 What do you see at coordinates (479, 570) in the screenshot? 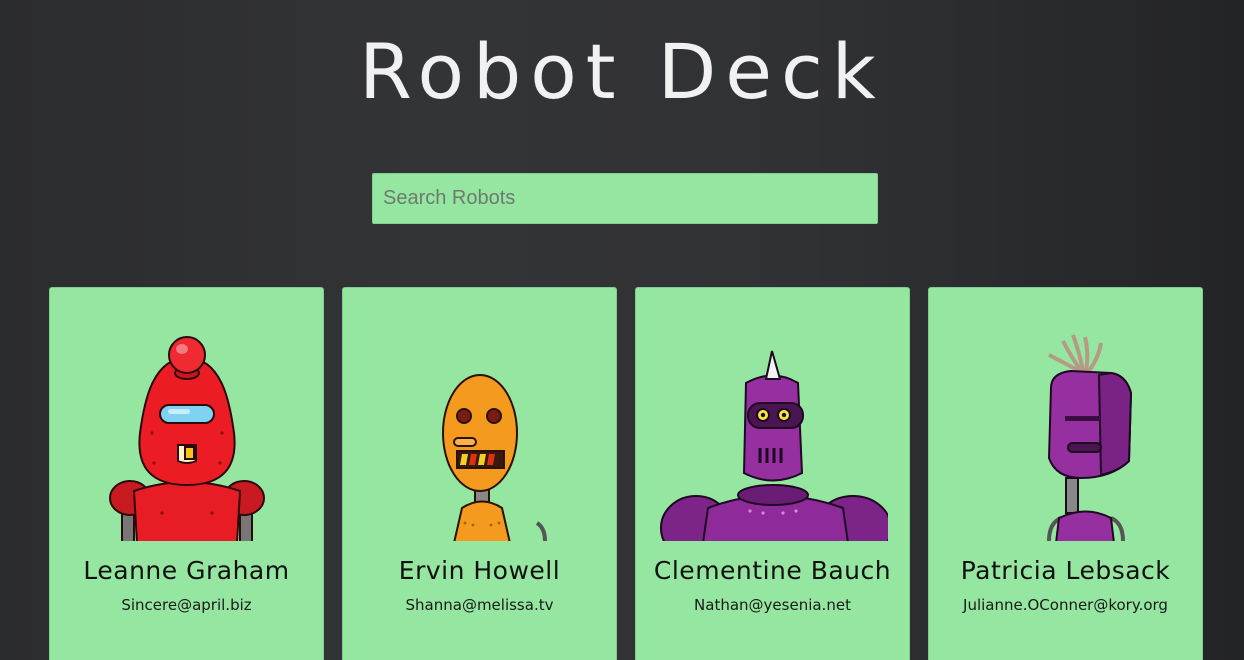
I see `robot-name: Ervin Howell` at bounding box center [479, 570].